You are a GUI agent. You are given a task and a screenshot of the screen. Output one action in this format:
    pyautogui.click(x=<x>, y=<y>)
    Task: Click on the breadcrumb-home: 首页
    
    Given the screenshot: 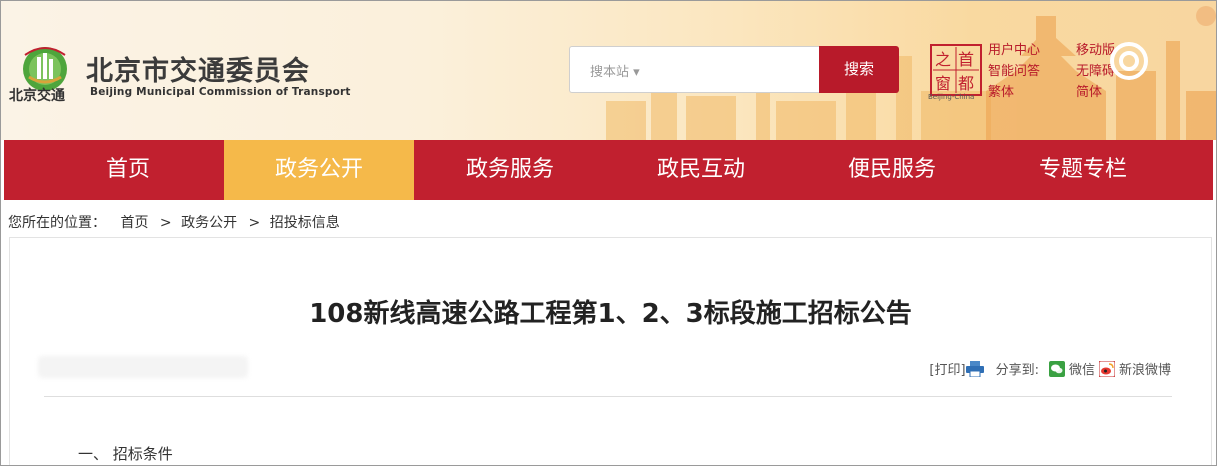 What is the action you would take?
    pyautogui.click(x=134, y=223)
    